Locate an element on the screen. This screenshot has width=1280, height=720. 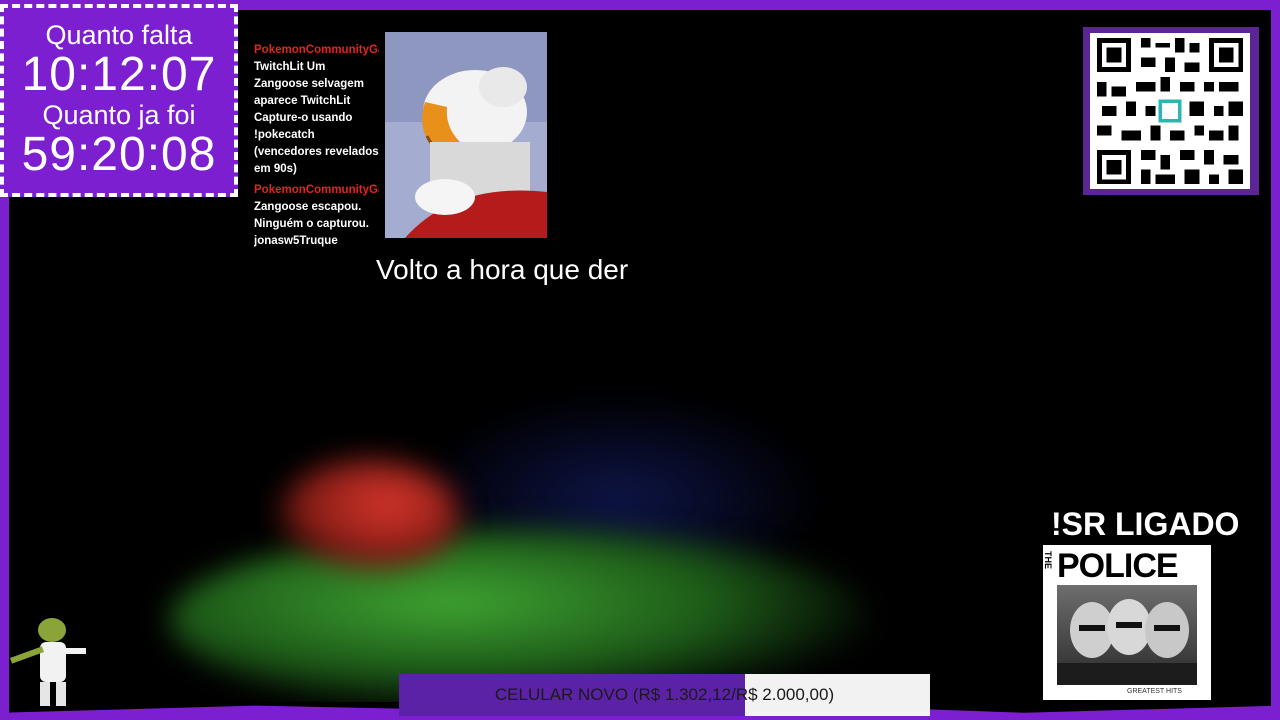
elapsed-value: 59:20:08 is located at coordinates (119, 154).